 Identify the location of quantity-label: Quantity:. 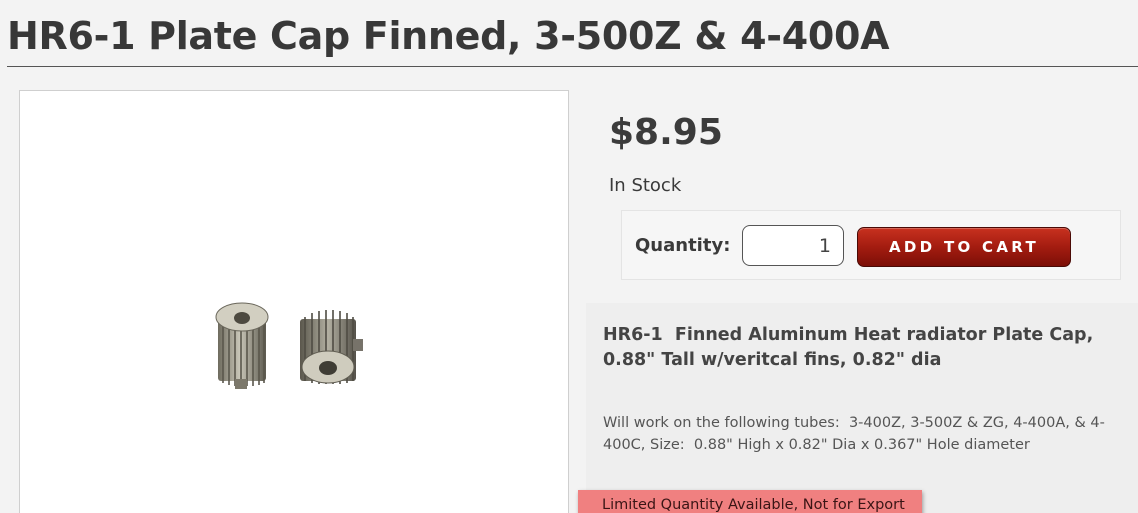
(683, 245).